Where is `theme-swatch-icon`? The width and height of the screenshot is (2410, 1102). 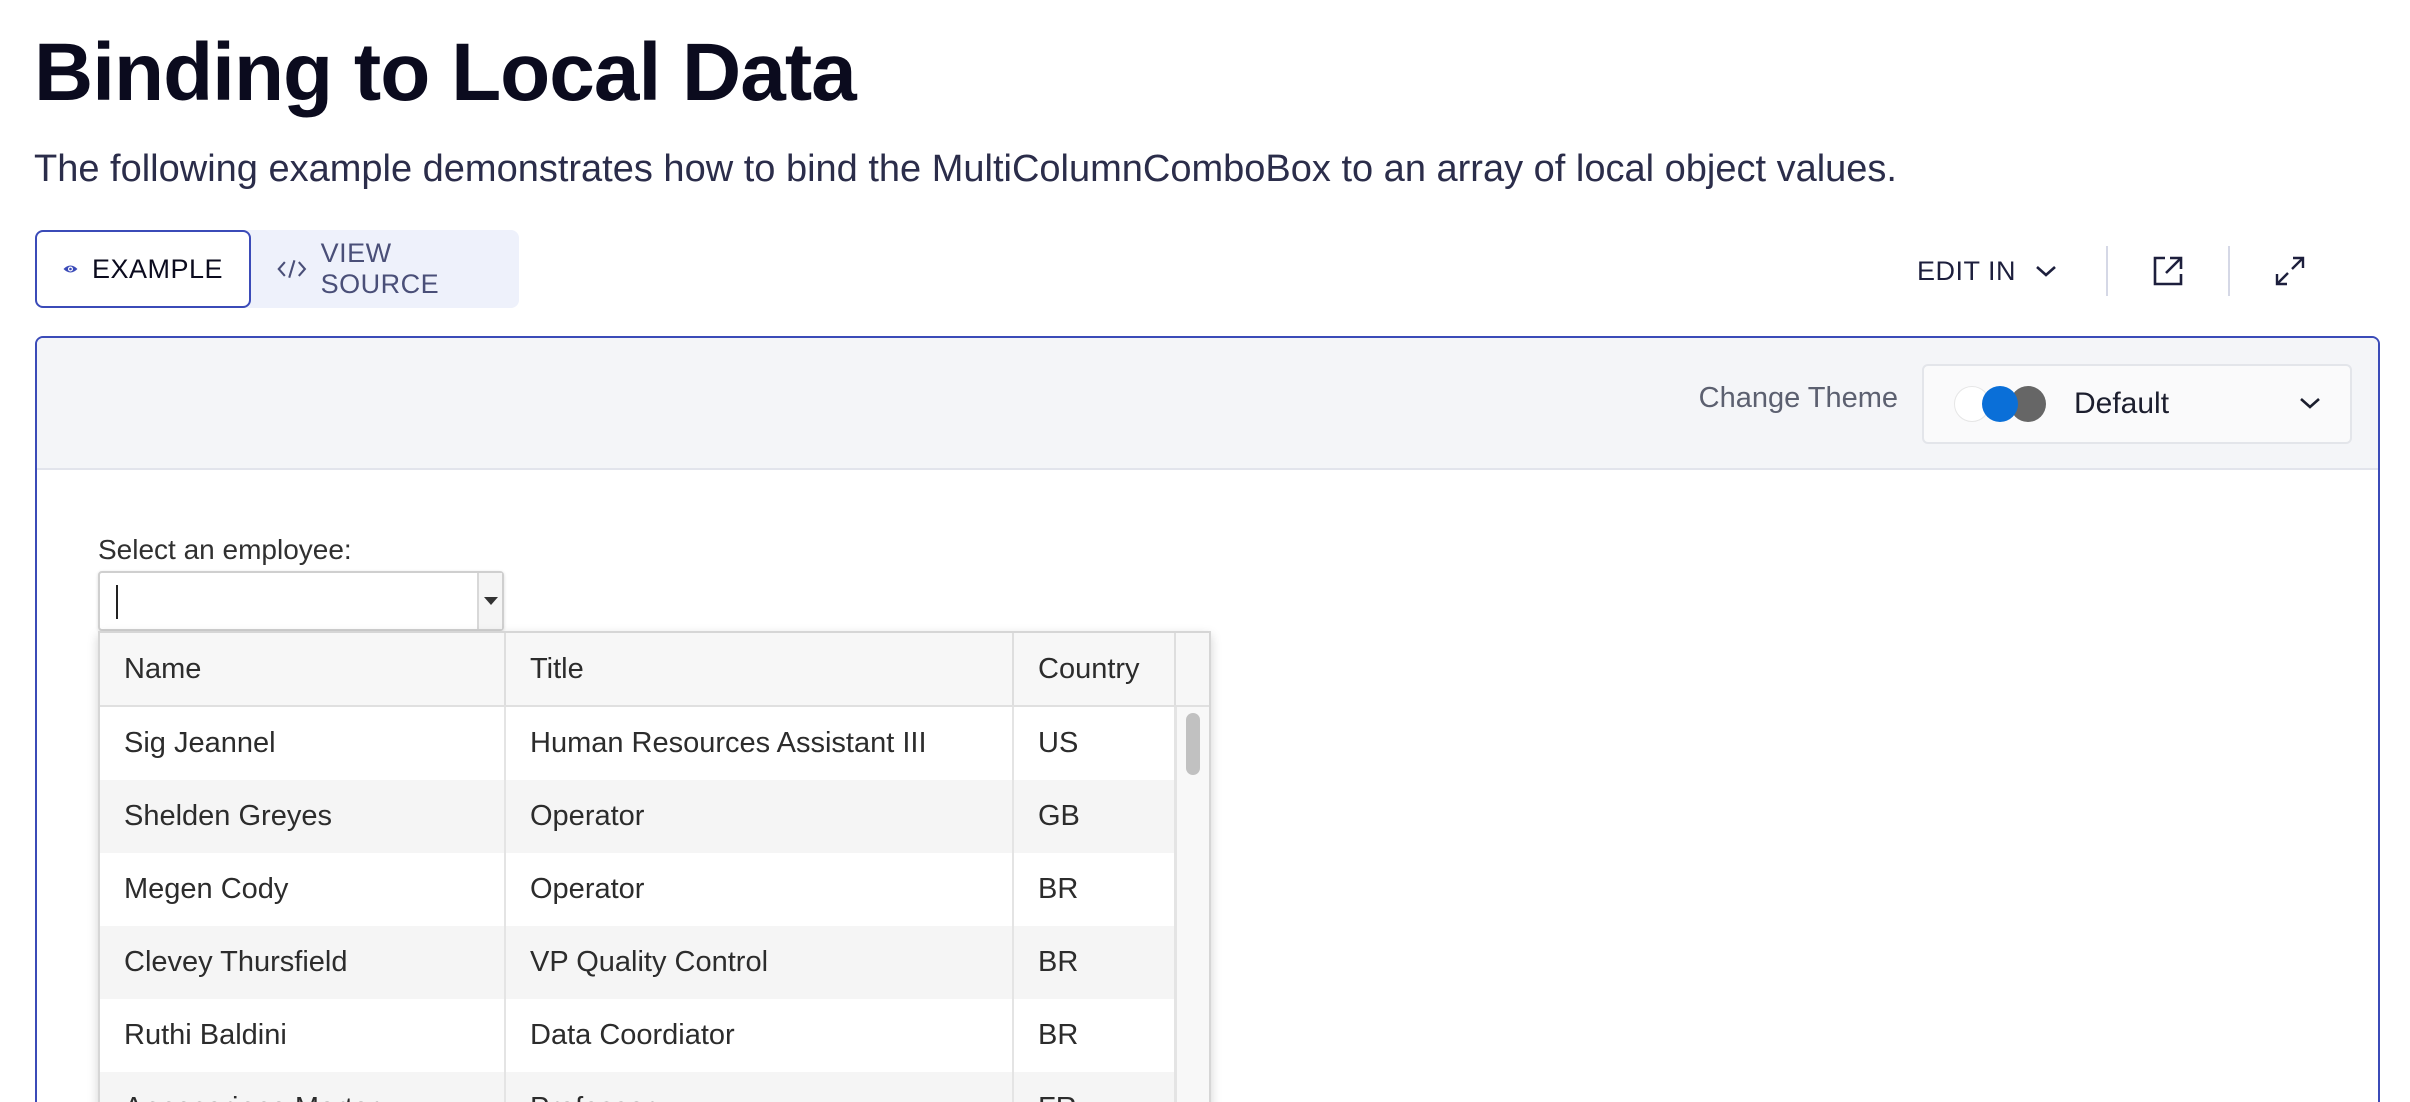
theme-swatch-icon is located at coordinates (2002, 404).